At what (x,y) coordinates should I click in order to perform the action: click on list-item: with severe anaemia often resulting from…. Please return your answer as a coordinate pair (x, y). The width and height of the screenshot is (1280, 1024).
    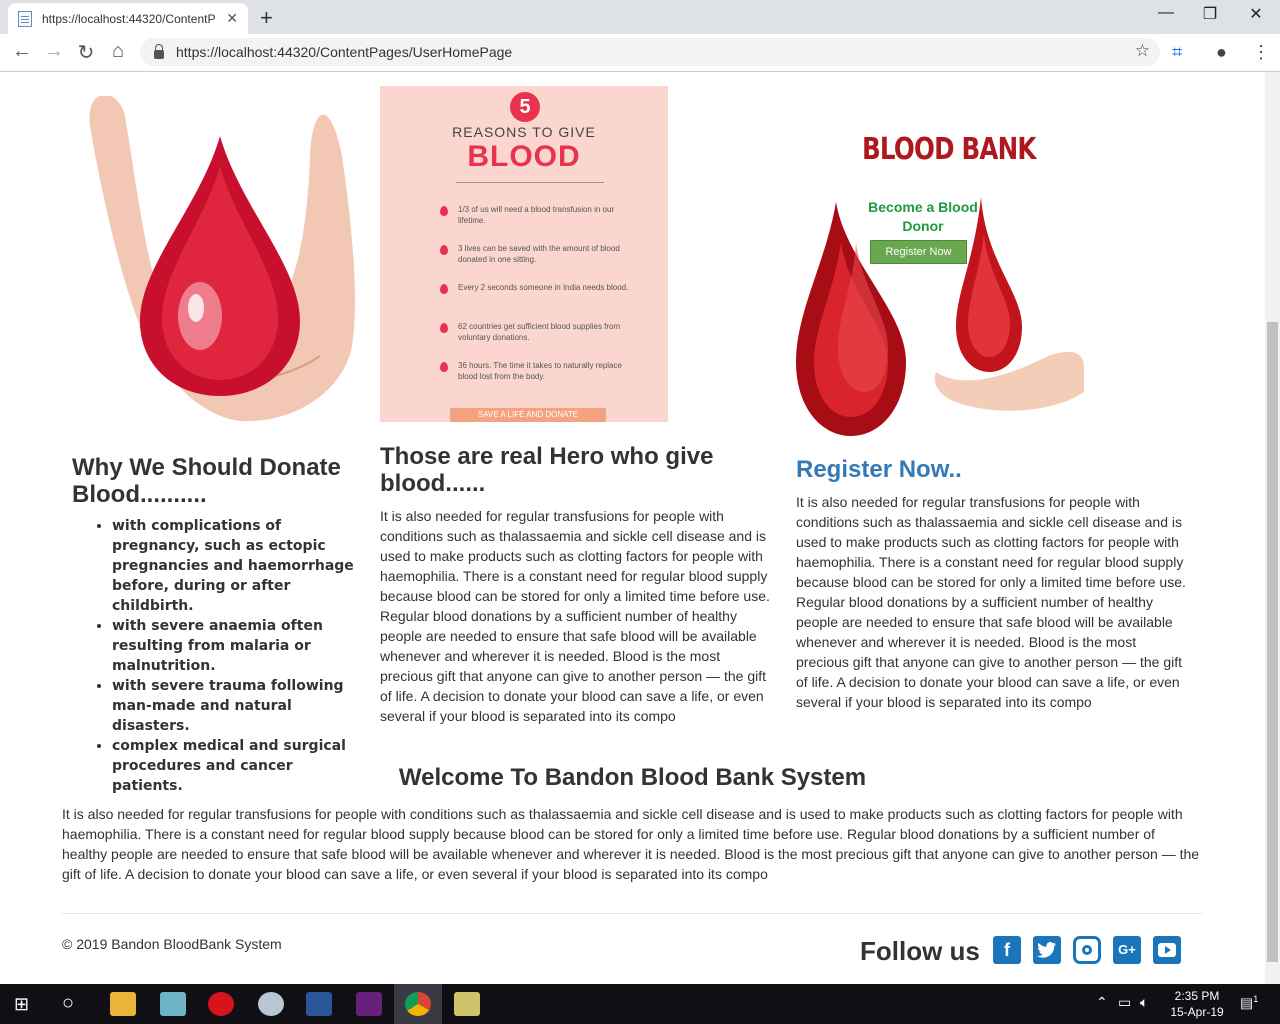
    Looking at the image, I should click on (237, 646).